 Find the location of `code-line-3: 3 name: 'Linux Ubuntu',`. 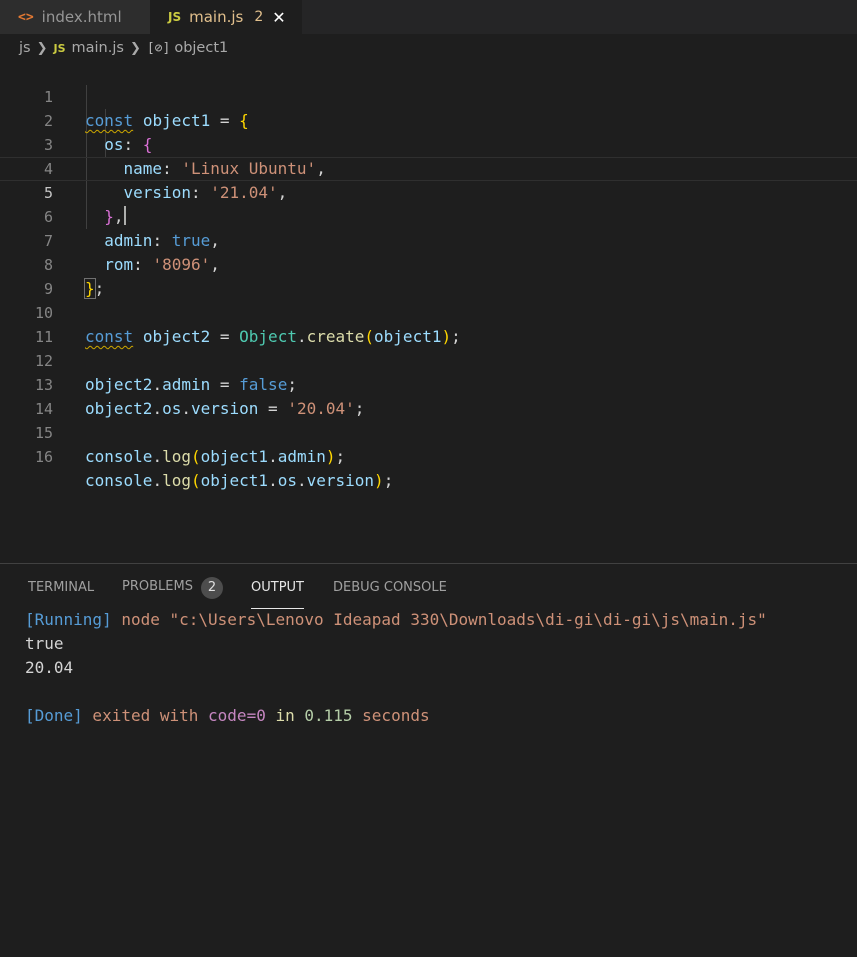

code-line-3: 3 name: 'Linux Ubuntu', is located at coordinates (428, 143).